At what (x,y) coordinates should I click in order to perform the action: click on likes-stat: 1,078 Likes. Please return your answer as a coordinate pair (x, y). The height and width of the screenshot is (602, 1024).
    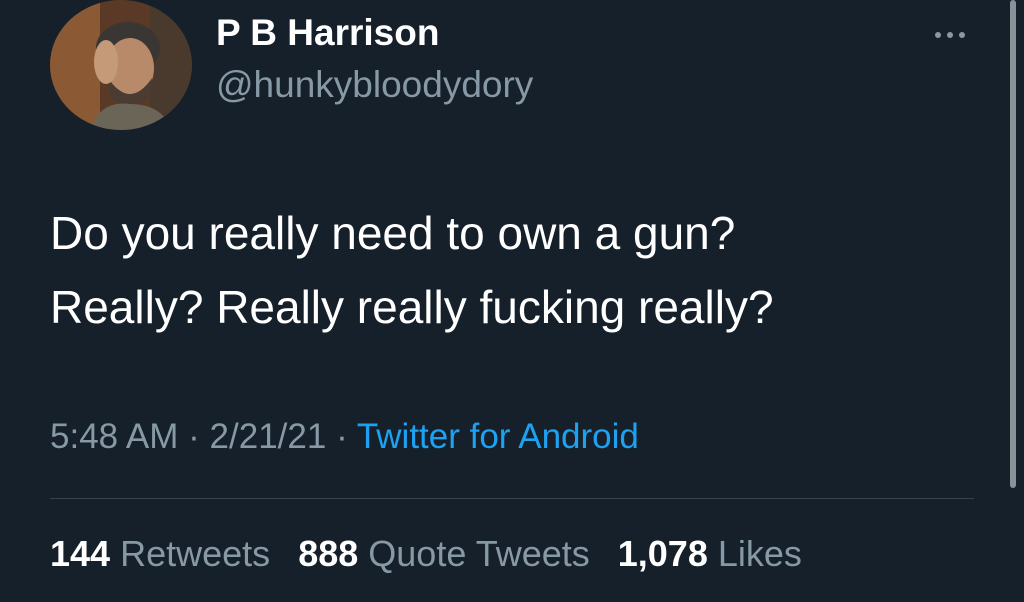
    Looking at the image, I should click on (710, 553).